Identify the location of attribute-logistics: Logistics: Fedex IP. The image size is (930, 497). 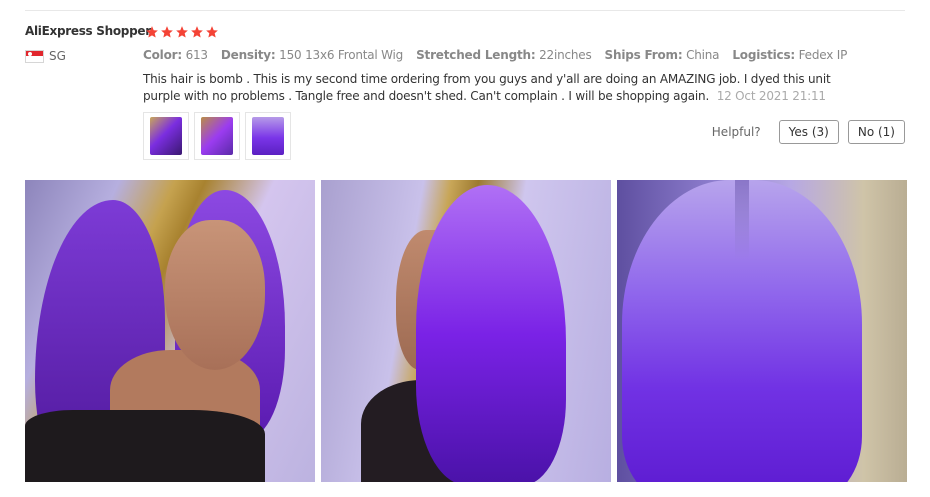
(790, 55).